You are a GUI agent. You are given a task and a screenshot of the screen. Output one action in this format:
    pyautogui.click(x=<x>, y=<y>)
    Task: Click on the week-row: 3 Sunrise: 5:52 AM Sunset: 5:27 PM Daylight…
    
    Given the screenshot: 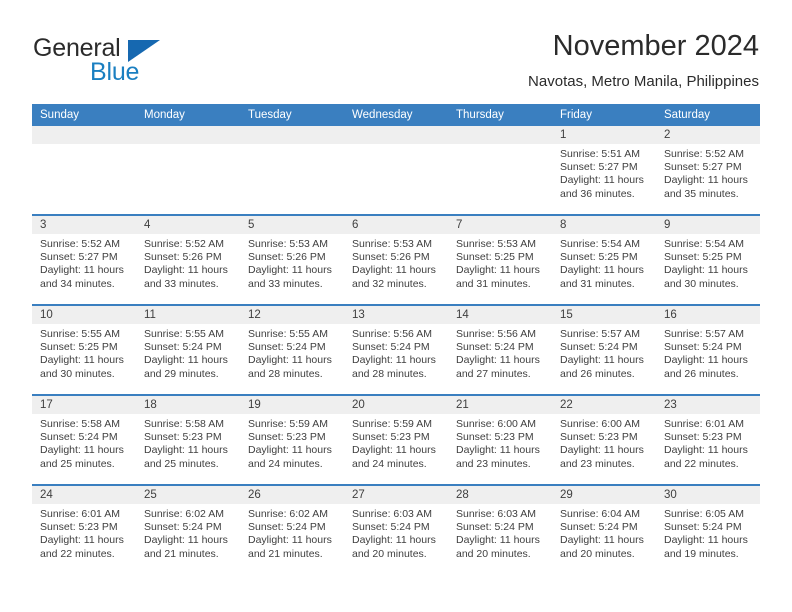 What is the action you would take?
    pyautogui.click(x=396, y=259)
    